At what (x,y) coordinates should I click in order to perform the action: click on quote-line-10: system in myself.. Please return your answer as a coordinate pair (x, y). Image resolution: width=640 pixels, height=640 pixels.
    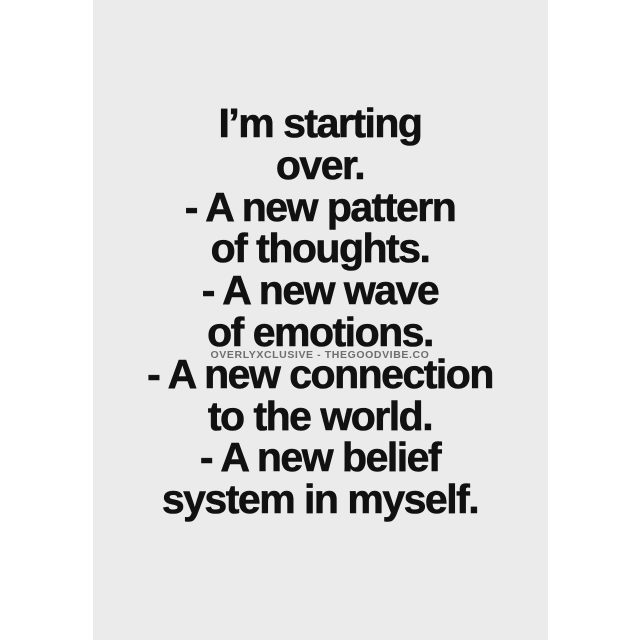
    Looking at the image, I should click on (320, 499).